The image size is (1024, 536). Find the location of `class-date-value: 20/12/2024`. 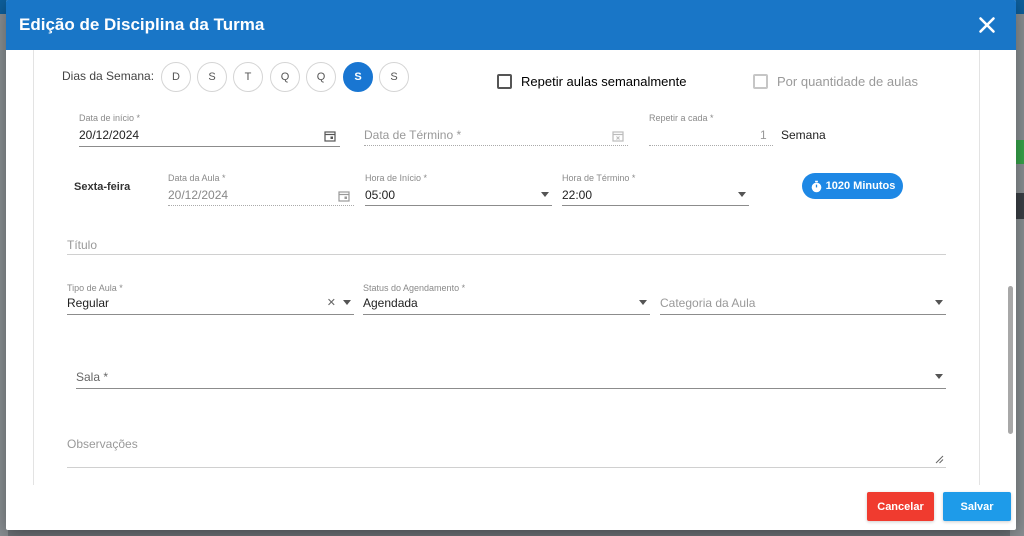

class-date-value: 20/12/2024 is located at coordinates (198, 195).